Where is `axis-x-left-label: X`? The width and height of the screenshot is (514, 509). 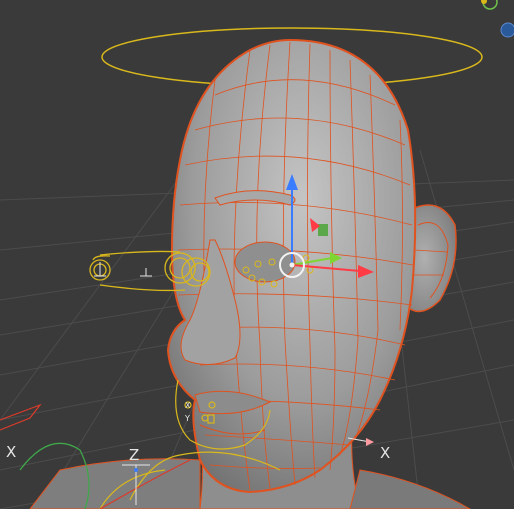
axis-x-left-label: X is located at coordinates (11, 452).